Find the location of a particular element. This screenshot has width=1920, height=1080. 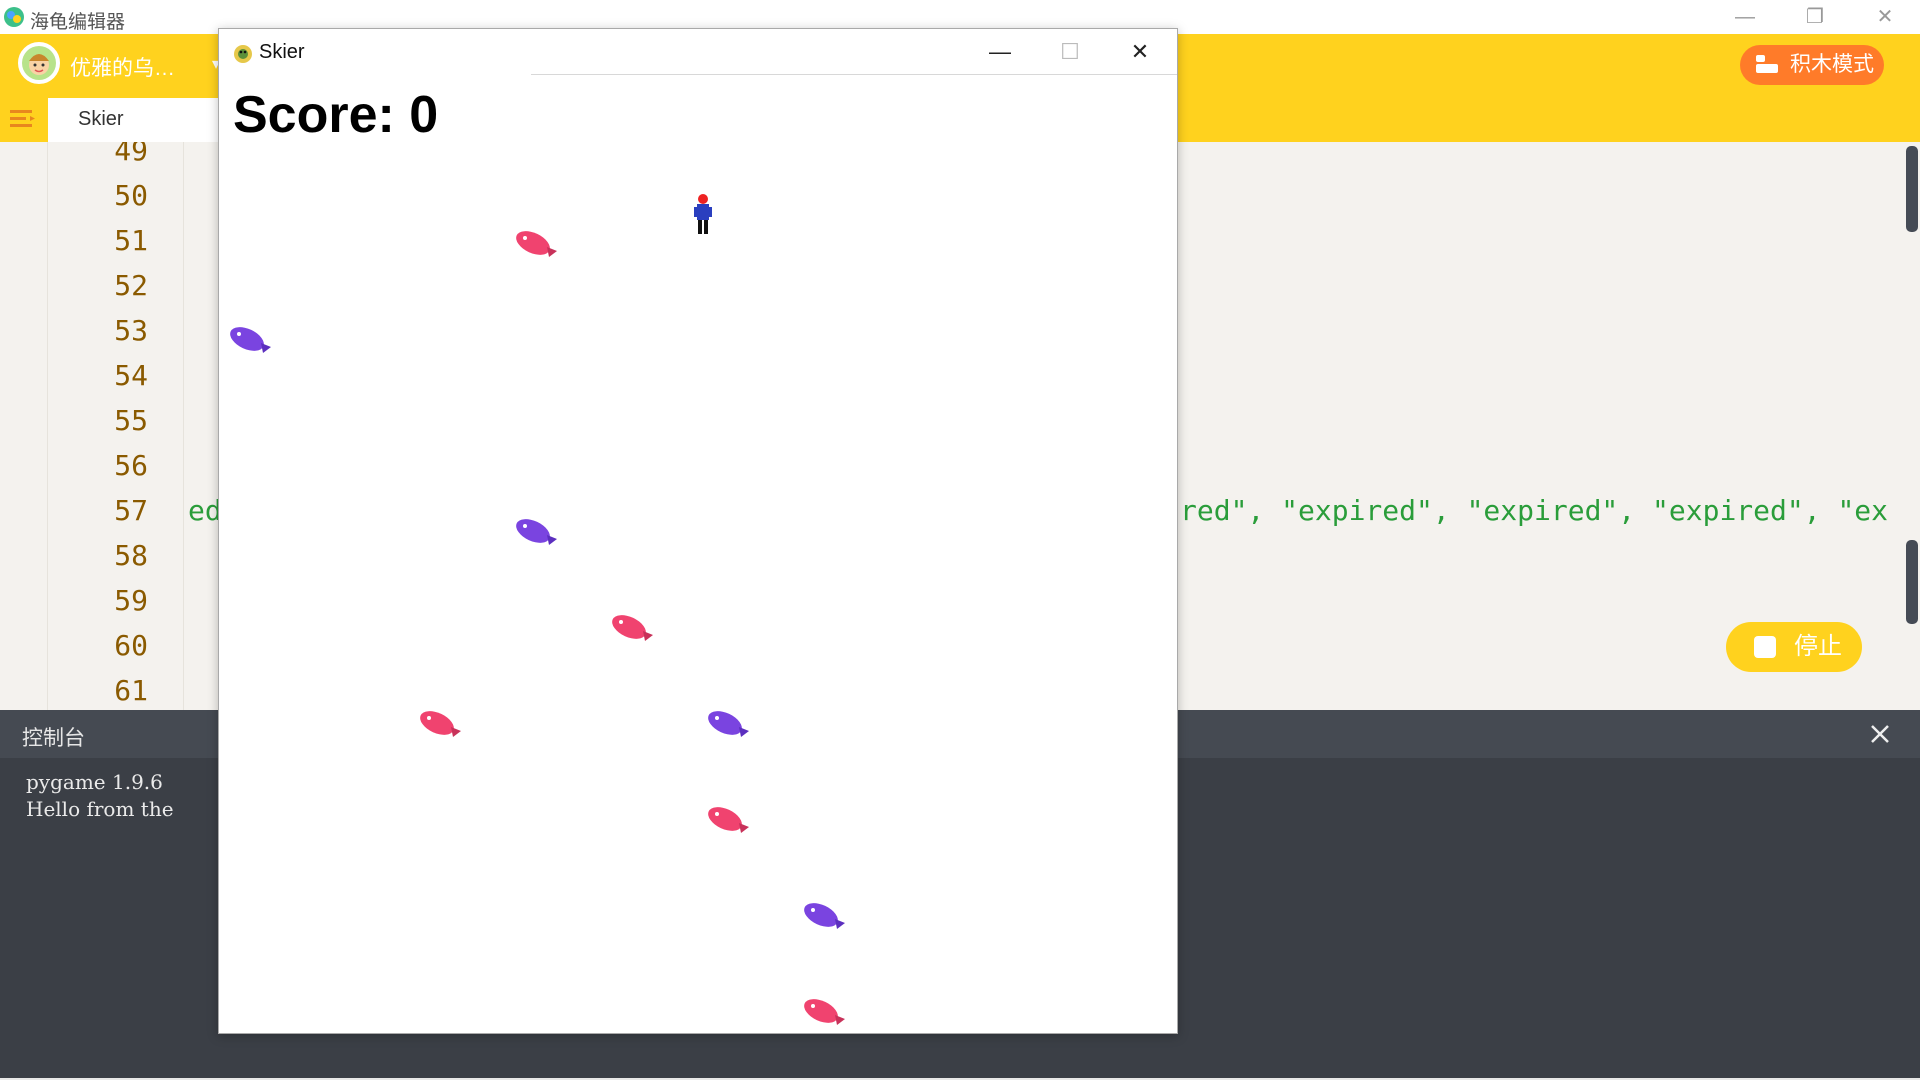

line-number: 50 is located at coordinates (131, 195).